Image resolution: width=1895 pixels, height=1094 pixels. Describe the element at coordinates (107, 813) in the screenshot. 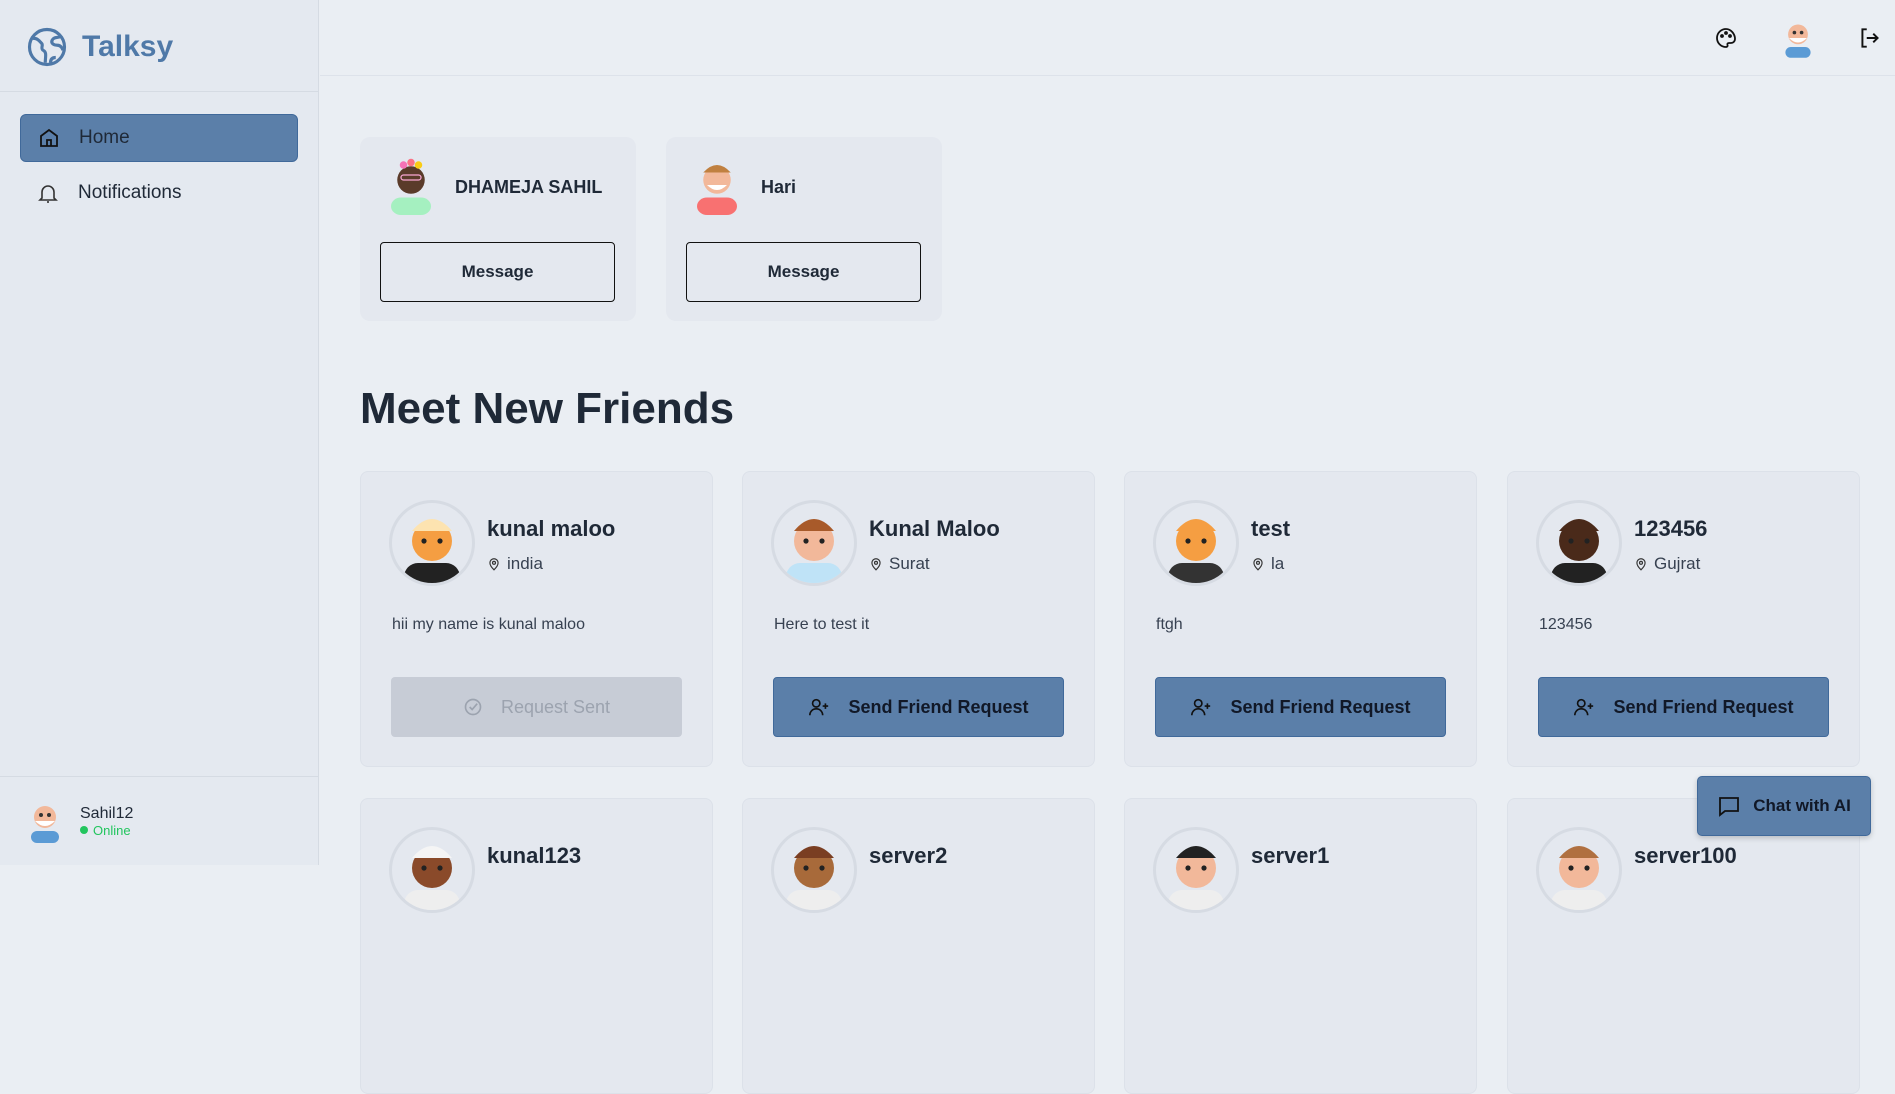

I see `user-name: Sahil12` at that location.